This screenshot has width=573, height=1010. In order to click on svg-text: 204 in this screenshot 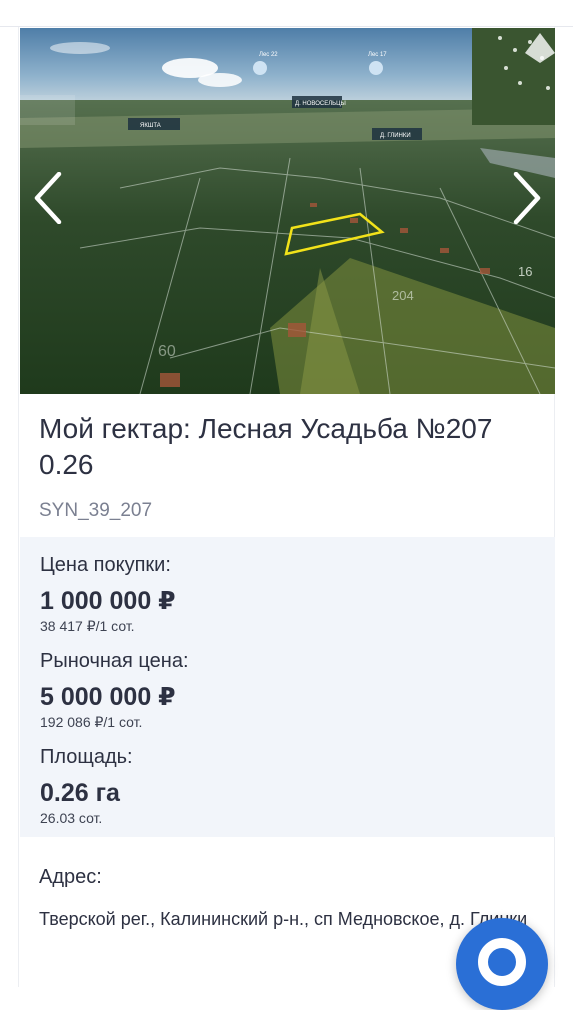, I will do `click(403, 295)`.